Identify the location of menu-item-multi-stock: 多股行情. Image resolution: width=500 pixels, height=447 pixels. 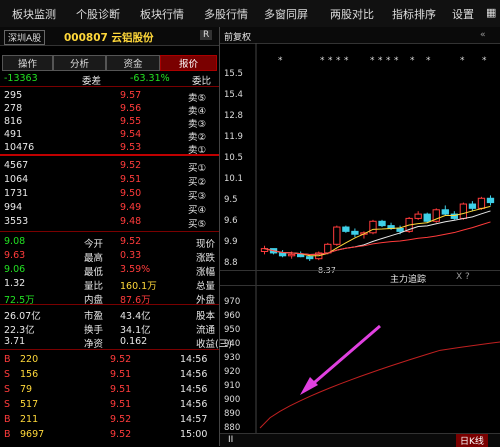
(226, 14).